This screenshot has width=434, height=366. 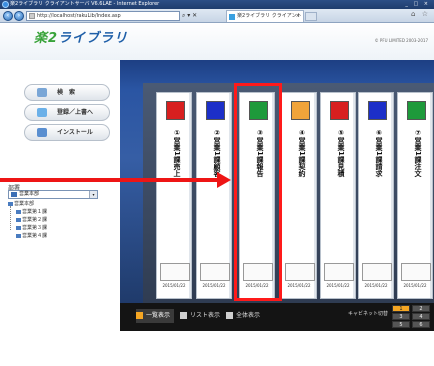 I want to click on back-button: ‹, so click(x=8, y=16).